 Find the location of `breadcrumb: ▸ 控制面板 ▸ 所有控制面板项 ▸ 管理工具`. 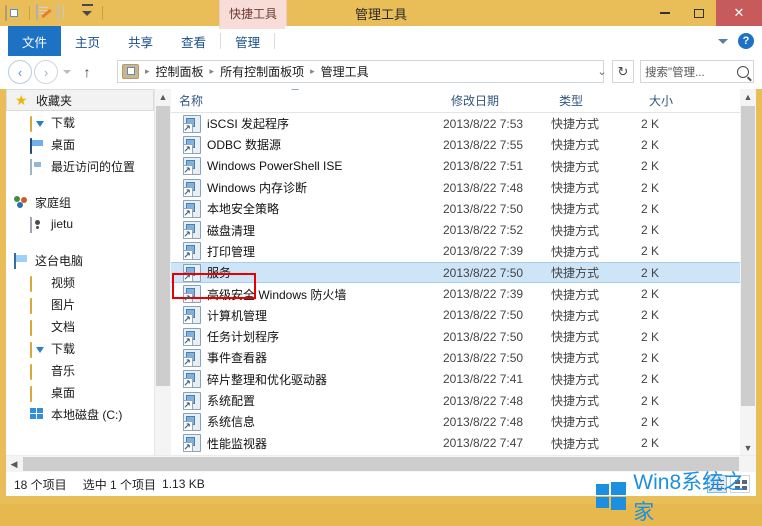

breadcrumb: ▸ 控制面板 ▸ 所有控制面板项 ▸ 管理工具 is located at coordinates (360, 71).